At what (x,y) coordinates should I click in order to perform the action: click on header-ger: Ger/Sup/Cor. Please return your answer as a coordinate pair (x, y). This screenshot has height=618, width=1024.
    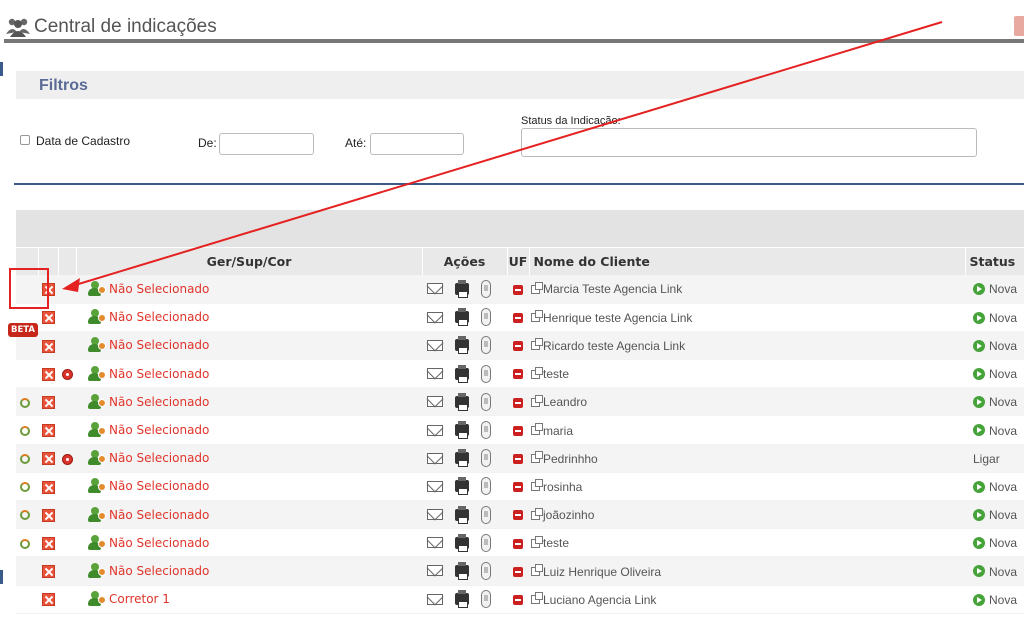
    Looking at the image, I should click on (249, 261).